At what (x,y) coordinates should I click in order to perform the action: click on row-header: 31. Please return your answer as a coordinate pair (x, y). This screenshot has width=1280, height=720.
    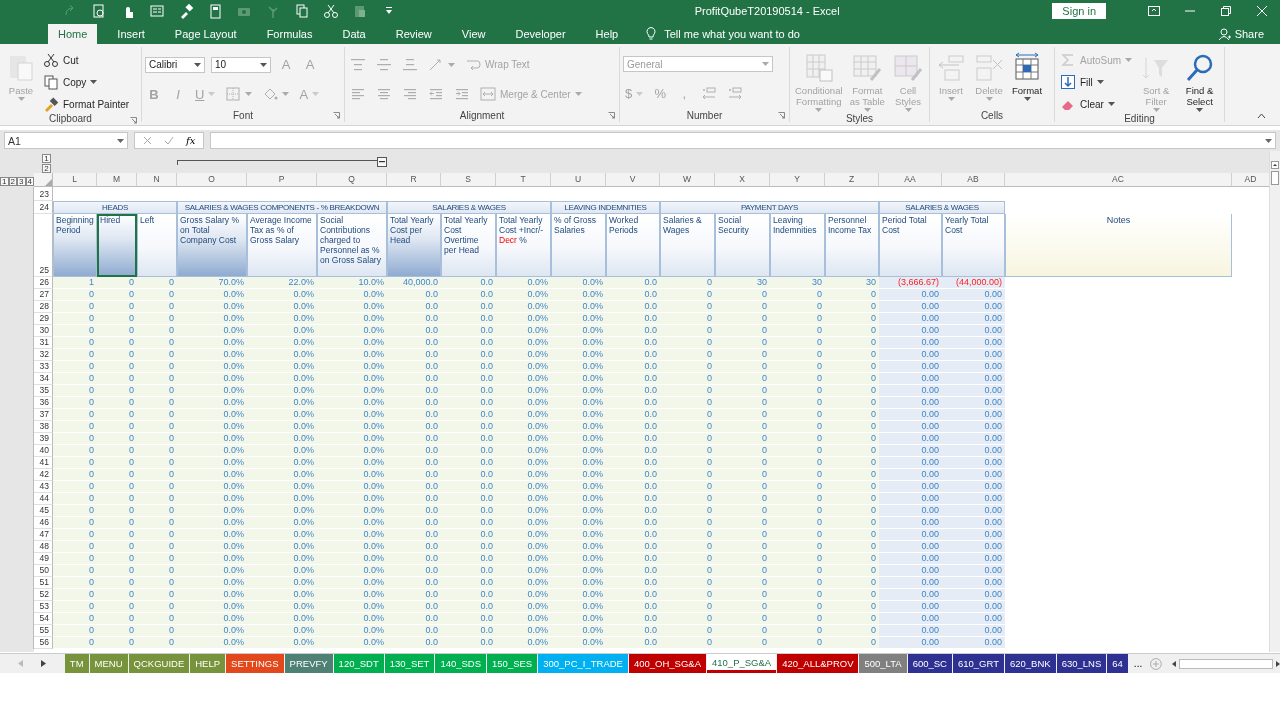
    Looking at the image, I should click on (43, 343).